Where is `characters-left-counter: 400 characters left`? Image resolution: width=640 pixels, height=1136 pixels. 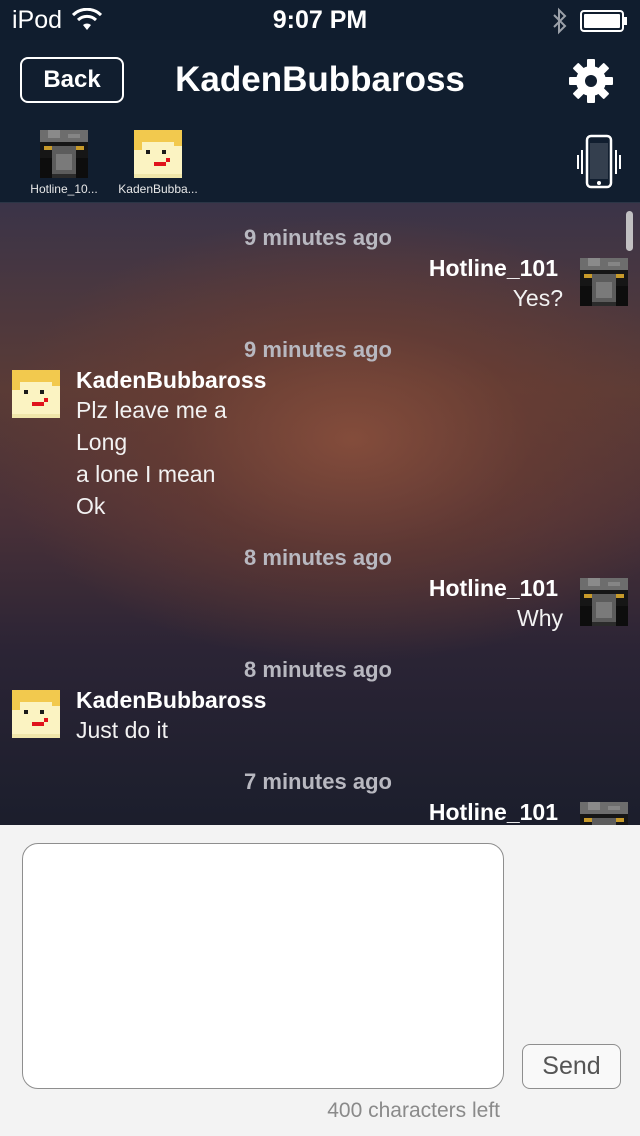
characters-left-counter: 400 characters left is located at coordinates (413, 1110).